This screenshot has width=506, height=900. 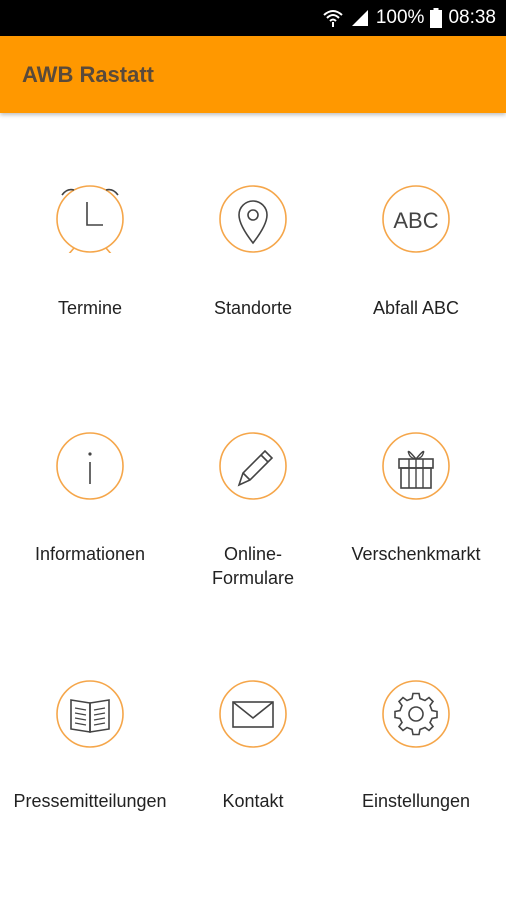 I want to click on map-pin-icon, so click(x=253, y=219).